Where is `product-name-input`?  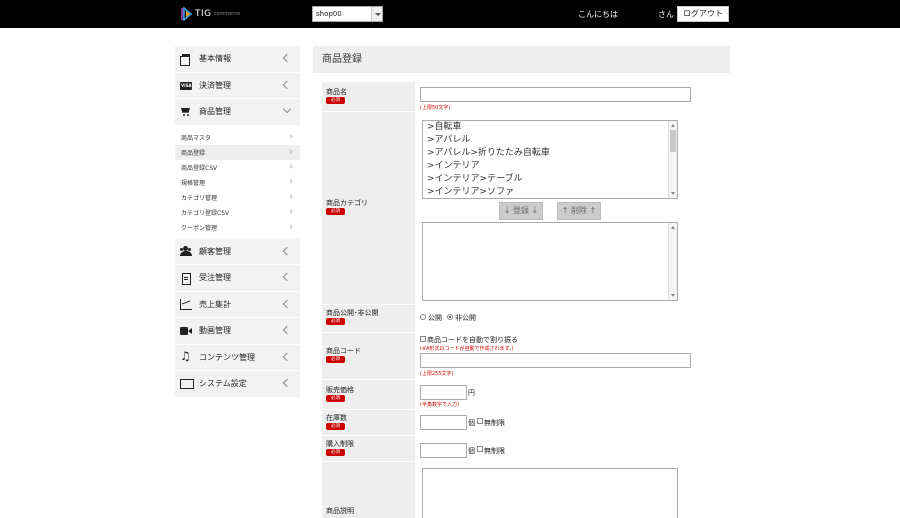 product-name-input is located at coordinates (555, 94).